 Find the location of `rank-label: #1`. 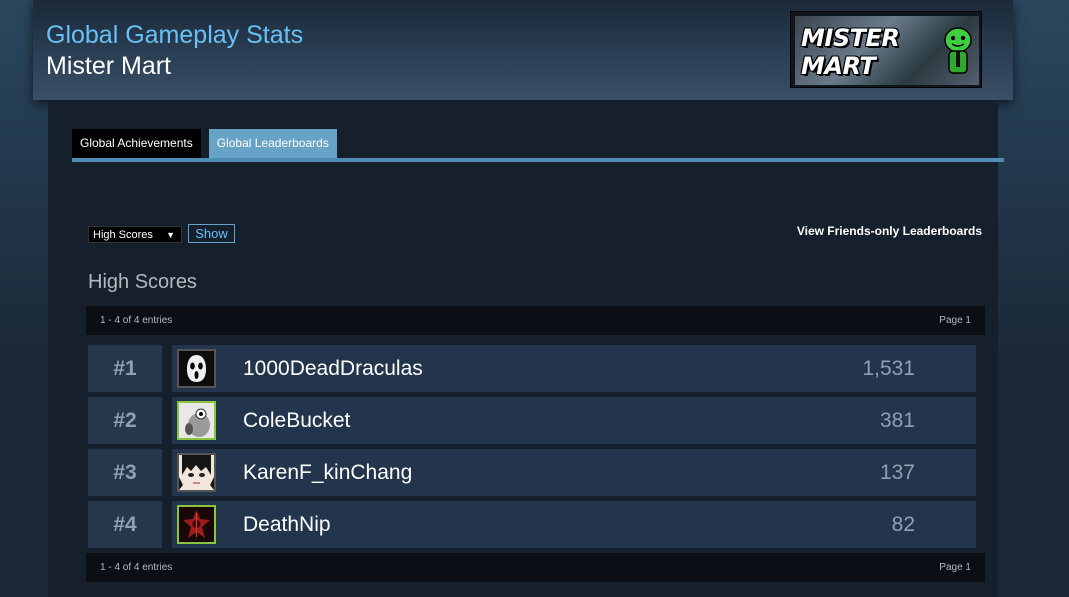

rank-label: #1 is located at coordinates (125, 368).